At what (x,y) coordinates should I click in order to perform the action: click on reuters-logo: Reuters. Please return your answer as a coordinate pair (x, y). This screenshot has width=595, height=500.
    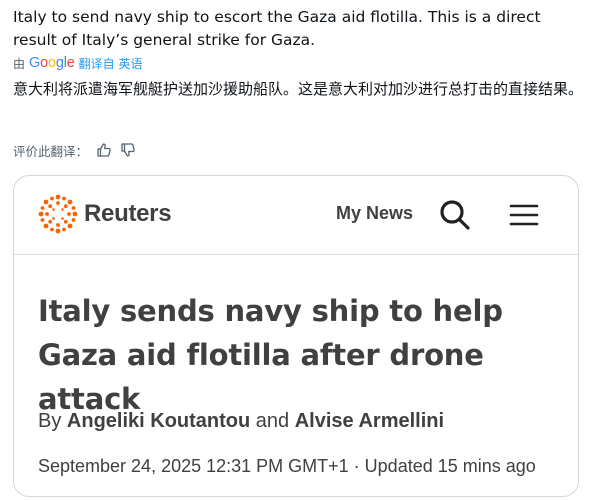
    Looking at the image, I should click on (105, 214).